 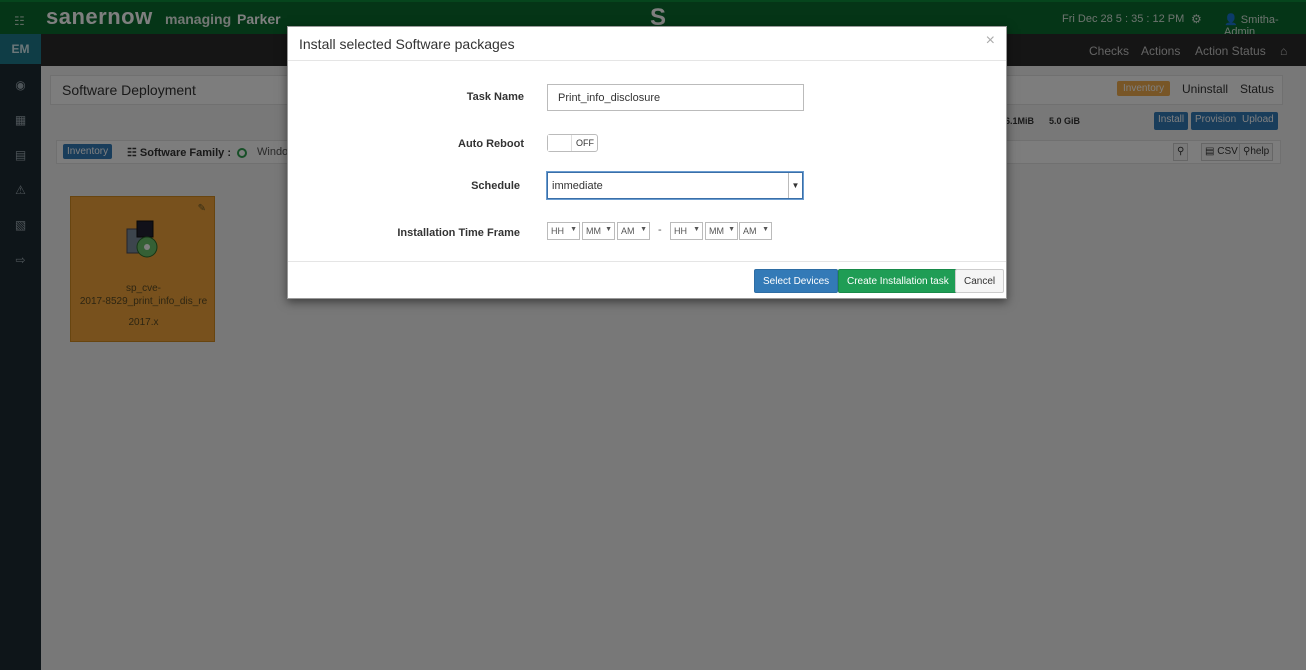 I want to click on start-ampm-select: AM ▼, so click(x=633, y=231).